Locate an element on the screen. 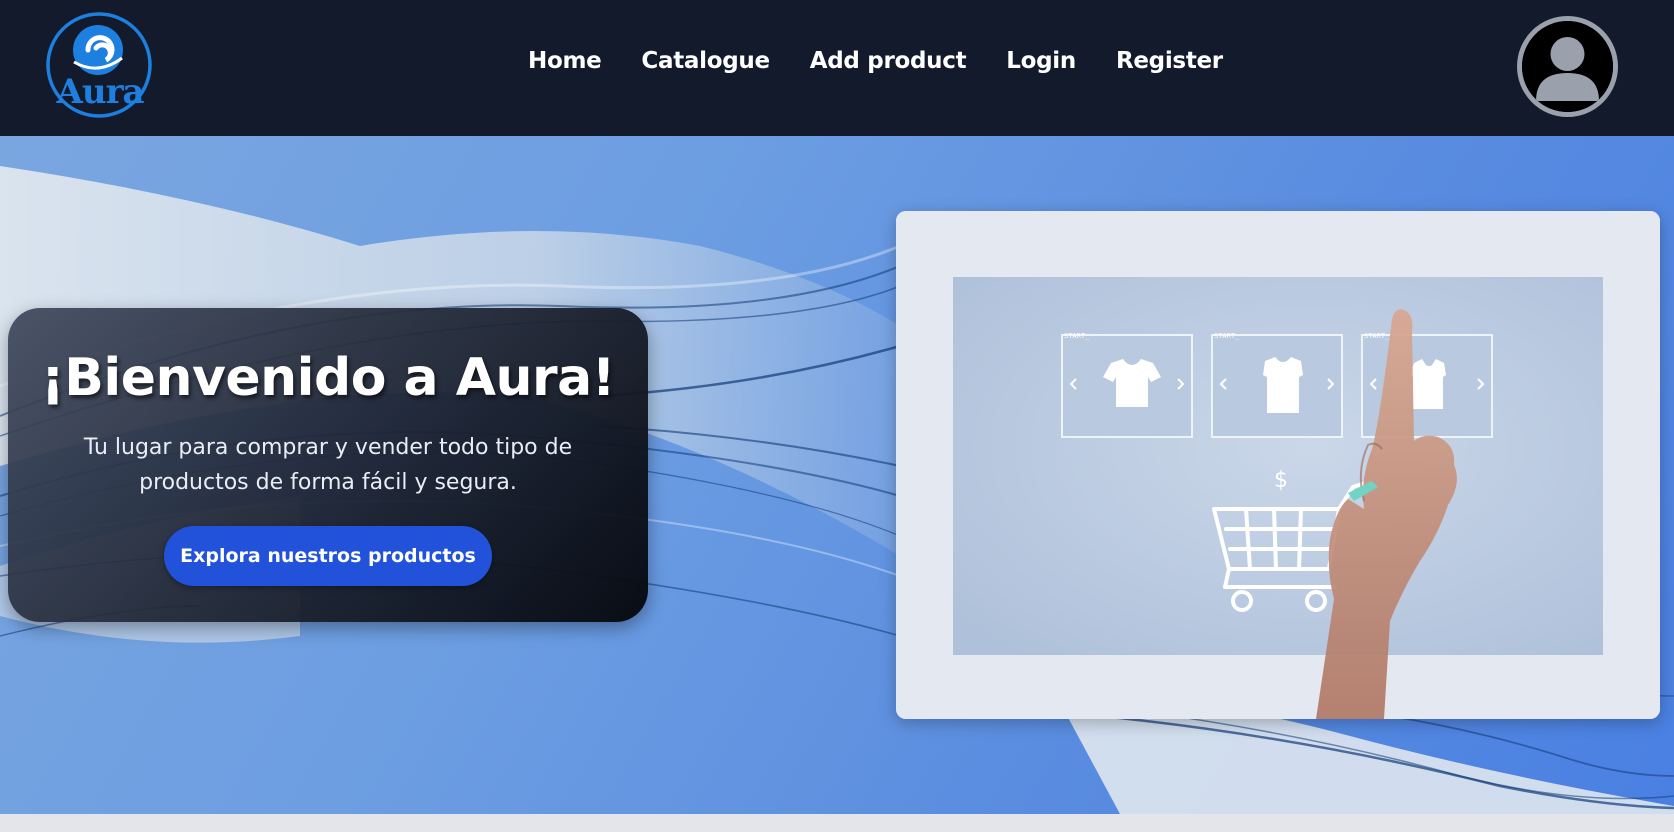  page-bottom-strip is located at coordinates (837, 823).